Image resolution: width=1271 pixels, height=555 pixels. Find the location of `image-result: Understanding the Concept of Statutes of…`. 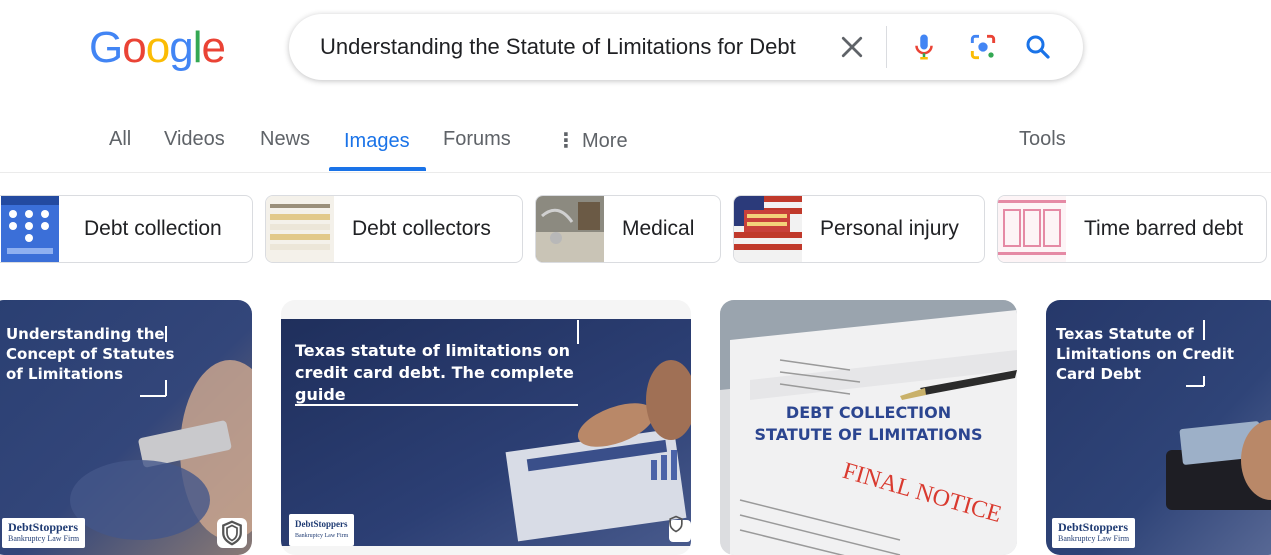

image-result: Understanding the Concept of Statutes of… is located at coordinates (126, 427).